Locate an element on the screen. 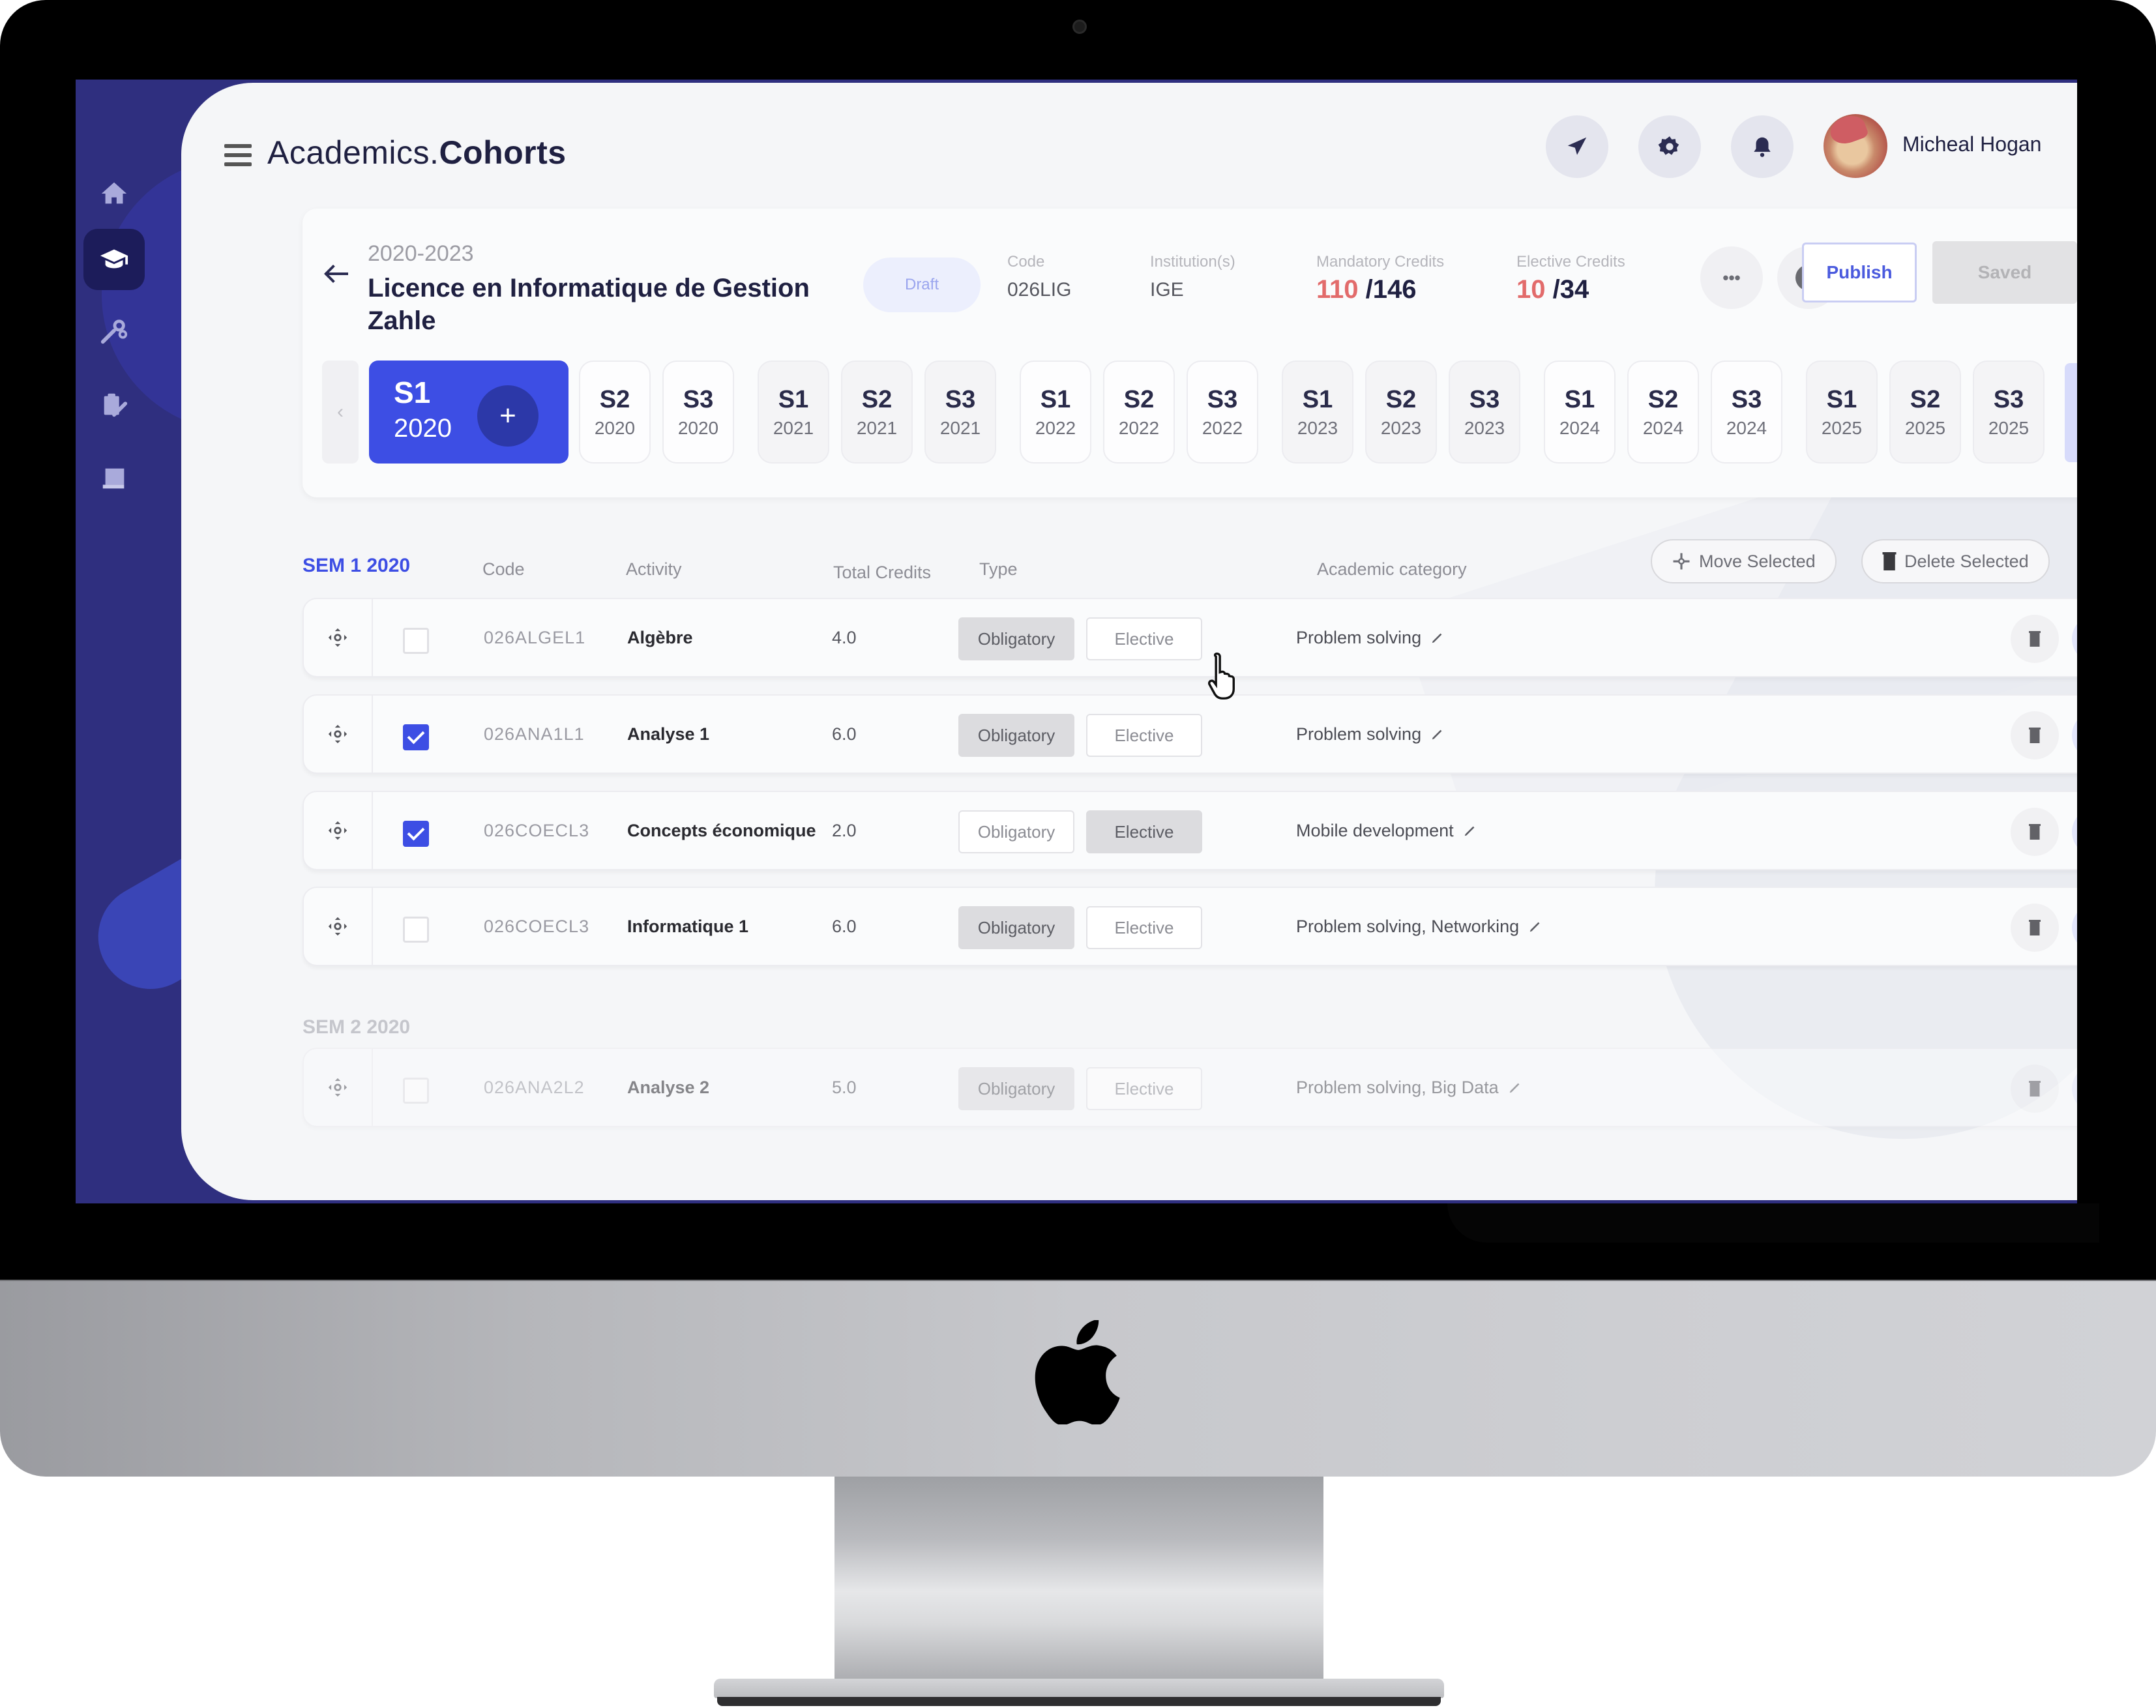 The width and height of the screenshot is (2156, 1708). semester-chip: S1 2024 is located at coordinates (1580, 412).